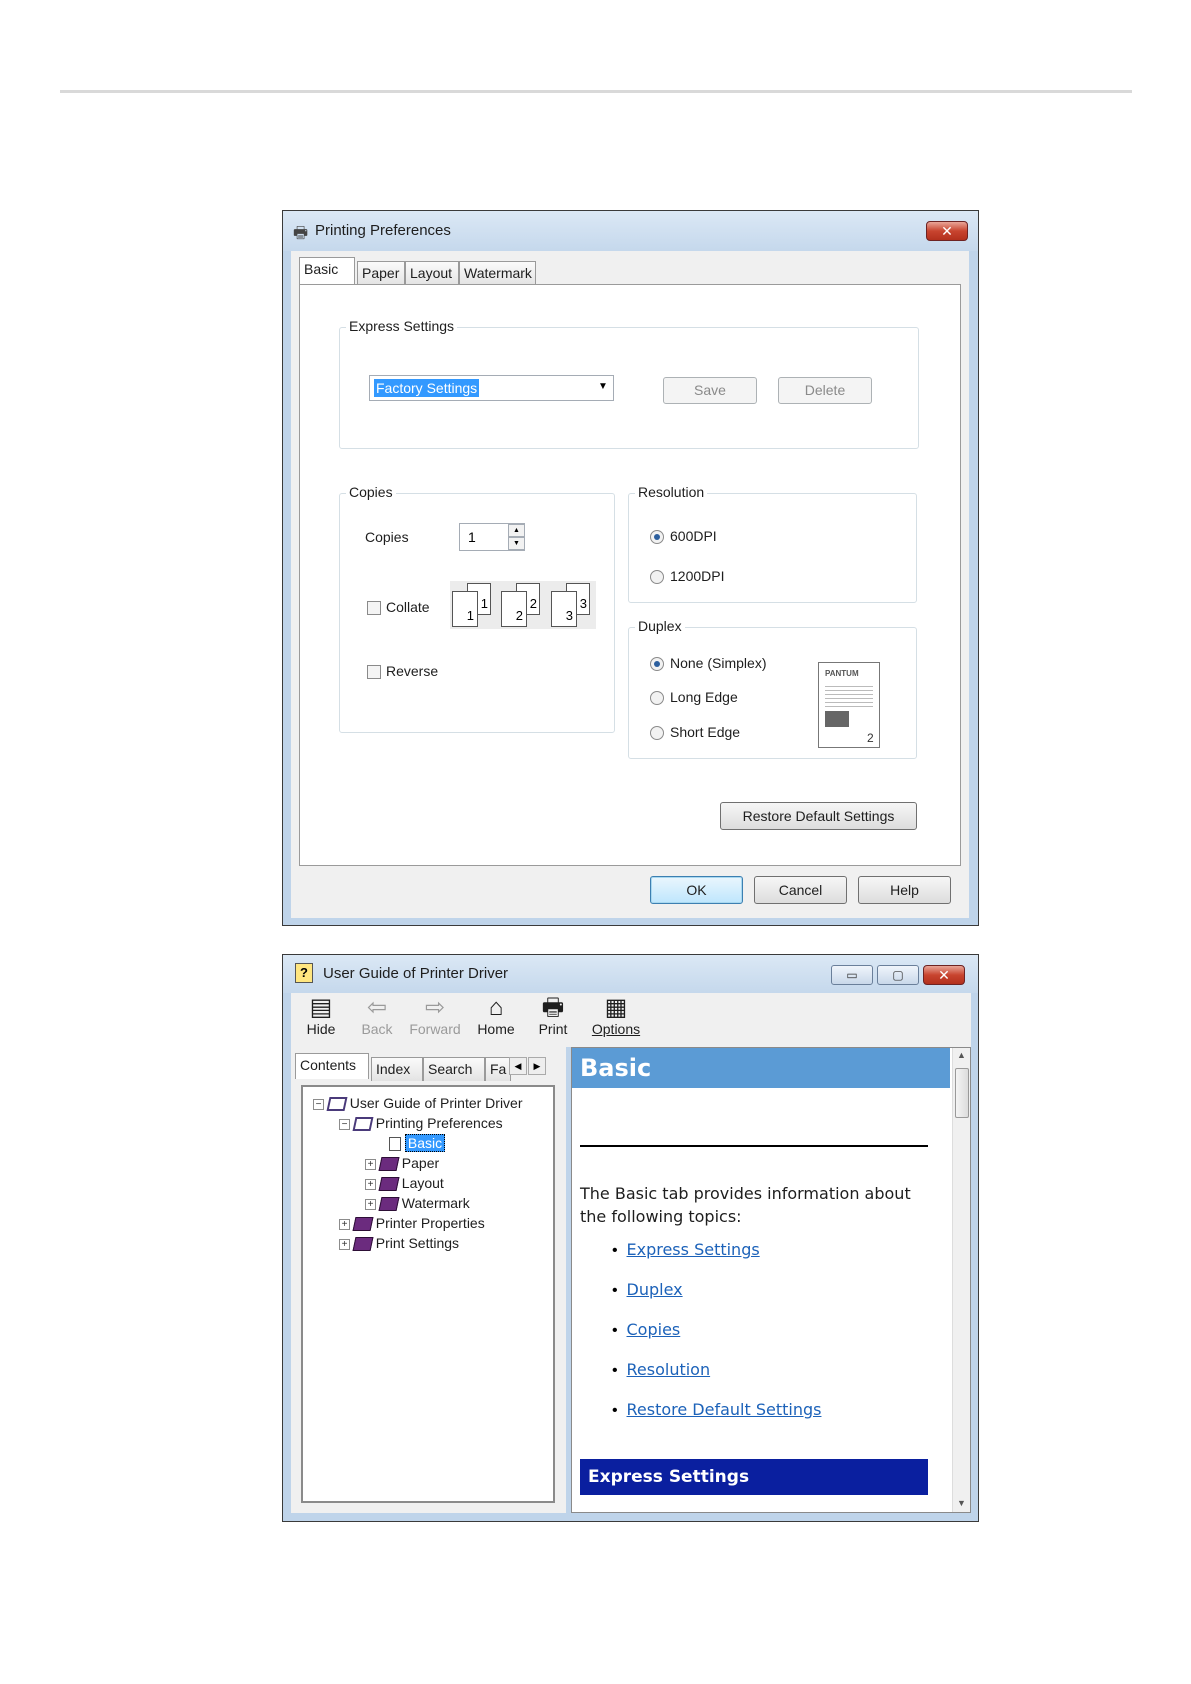  I want to click on collate-page-front: 1, so click(465, 609).